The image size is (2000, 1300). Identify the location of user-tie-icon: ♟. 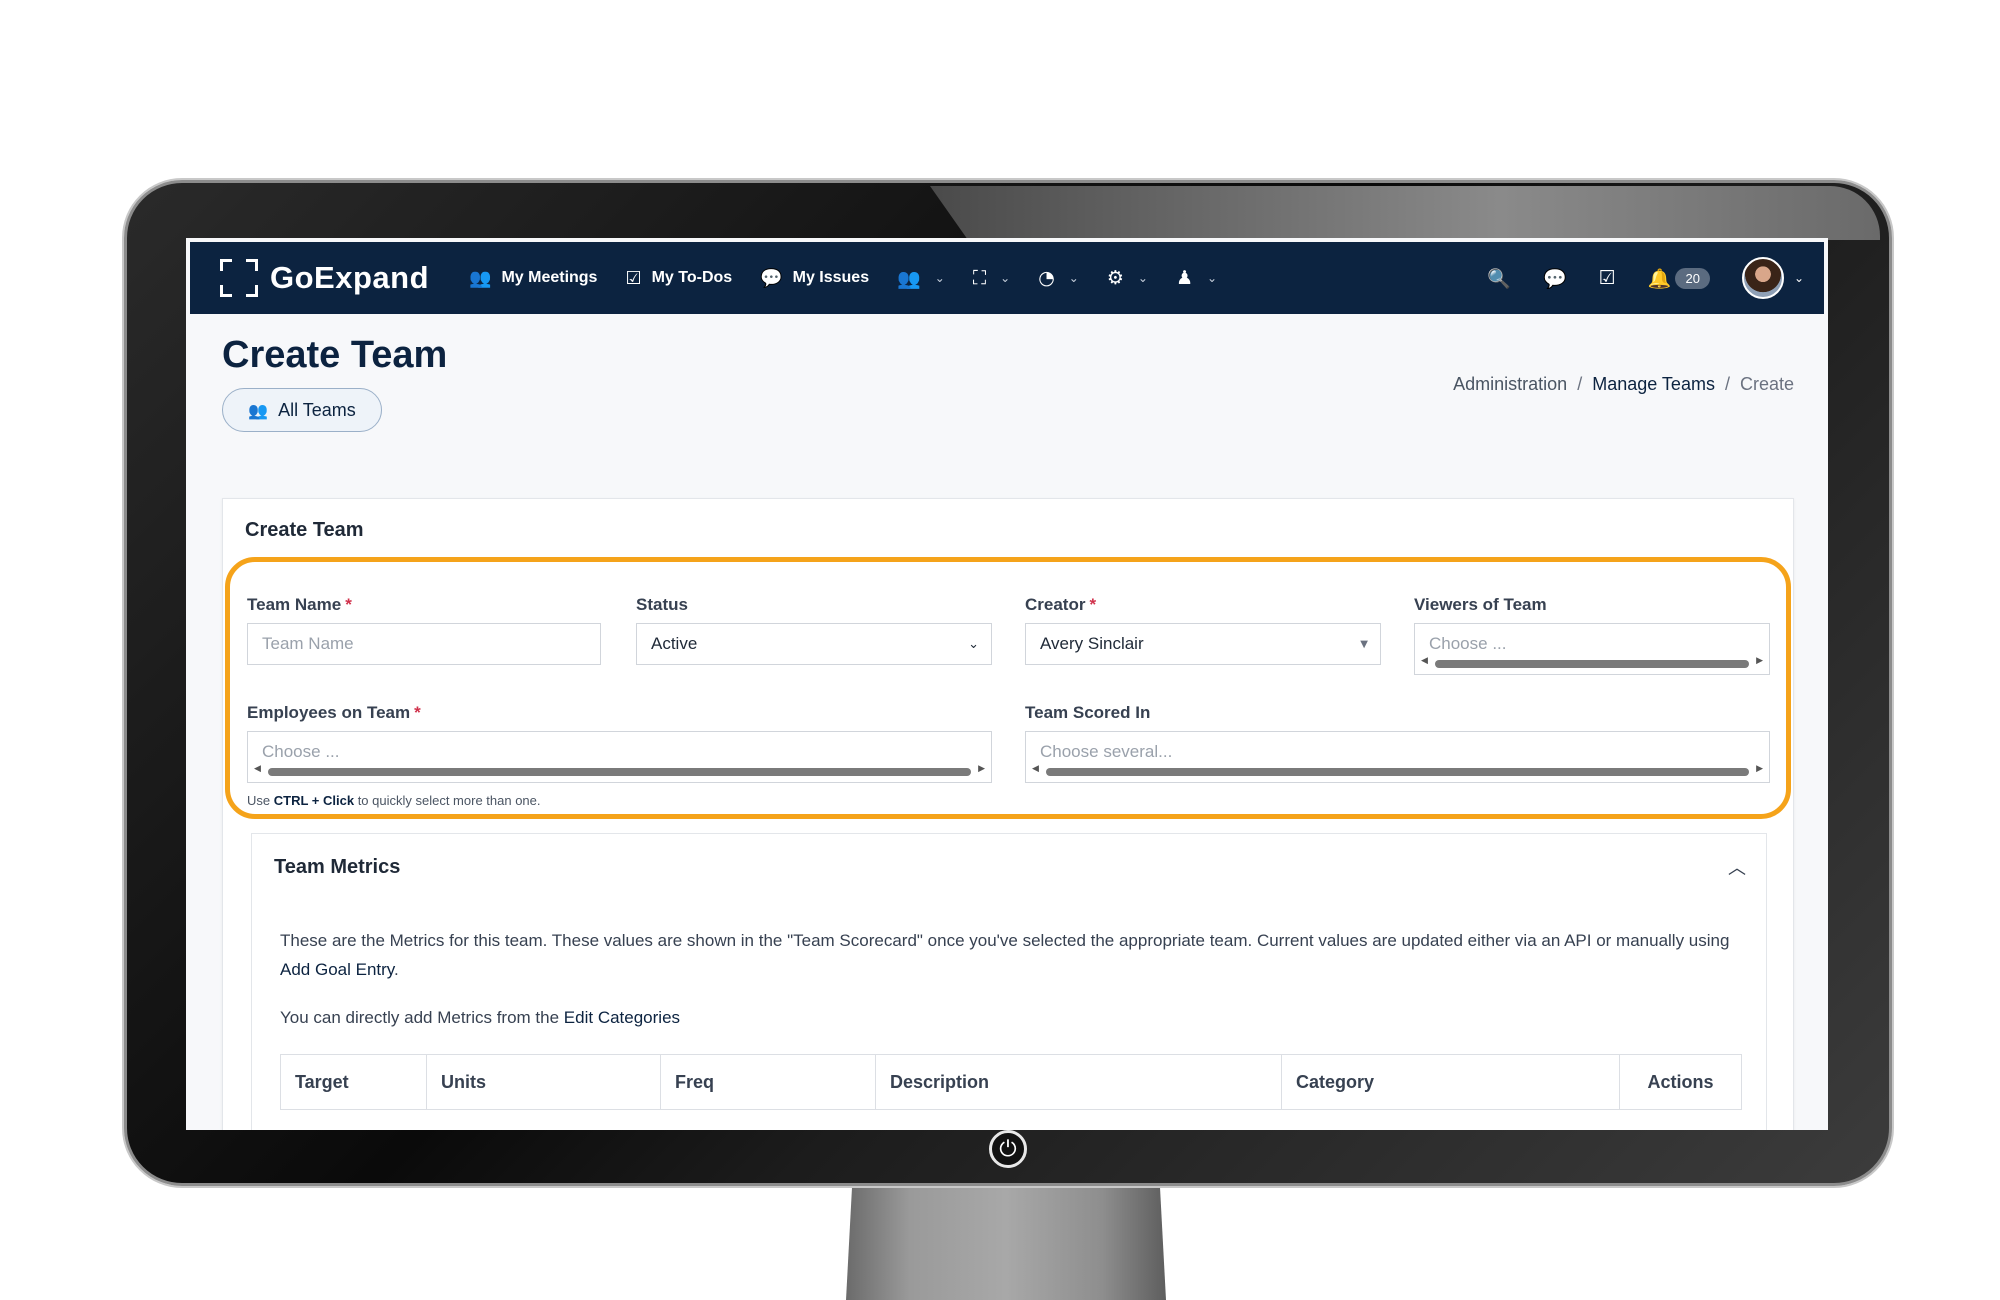
(1184, 278).